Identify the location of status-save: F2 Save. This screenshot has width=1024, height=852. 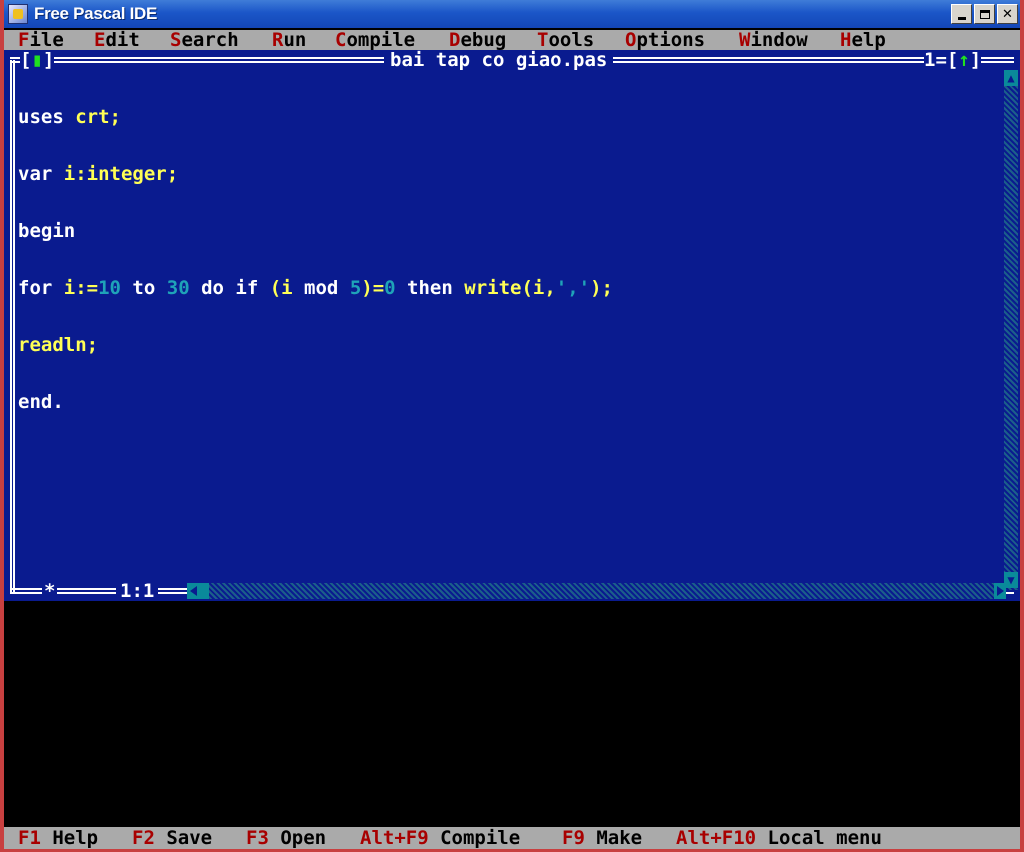
(172, 838).